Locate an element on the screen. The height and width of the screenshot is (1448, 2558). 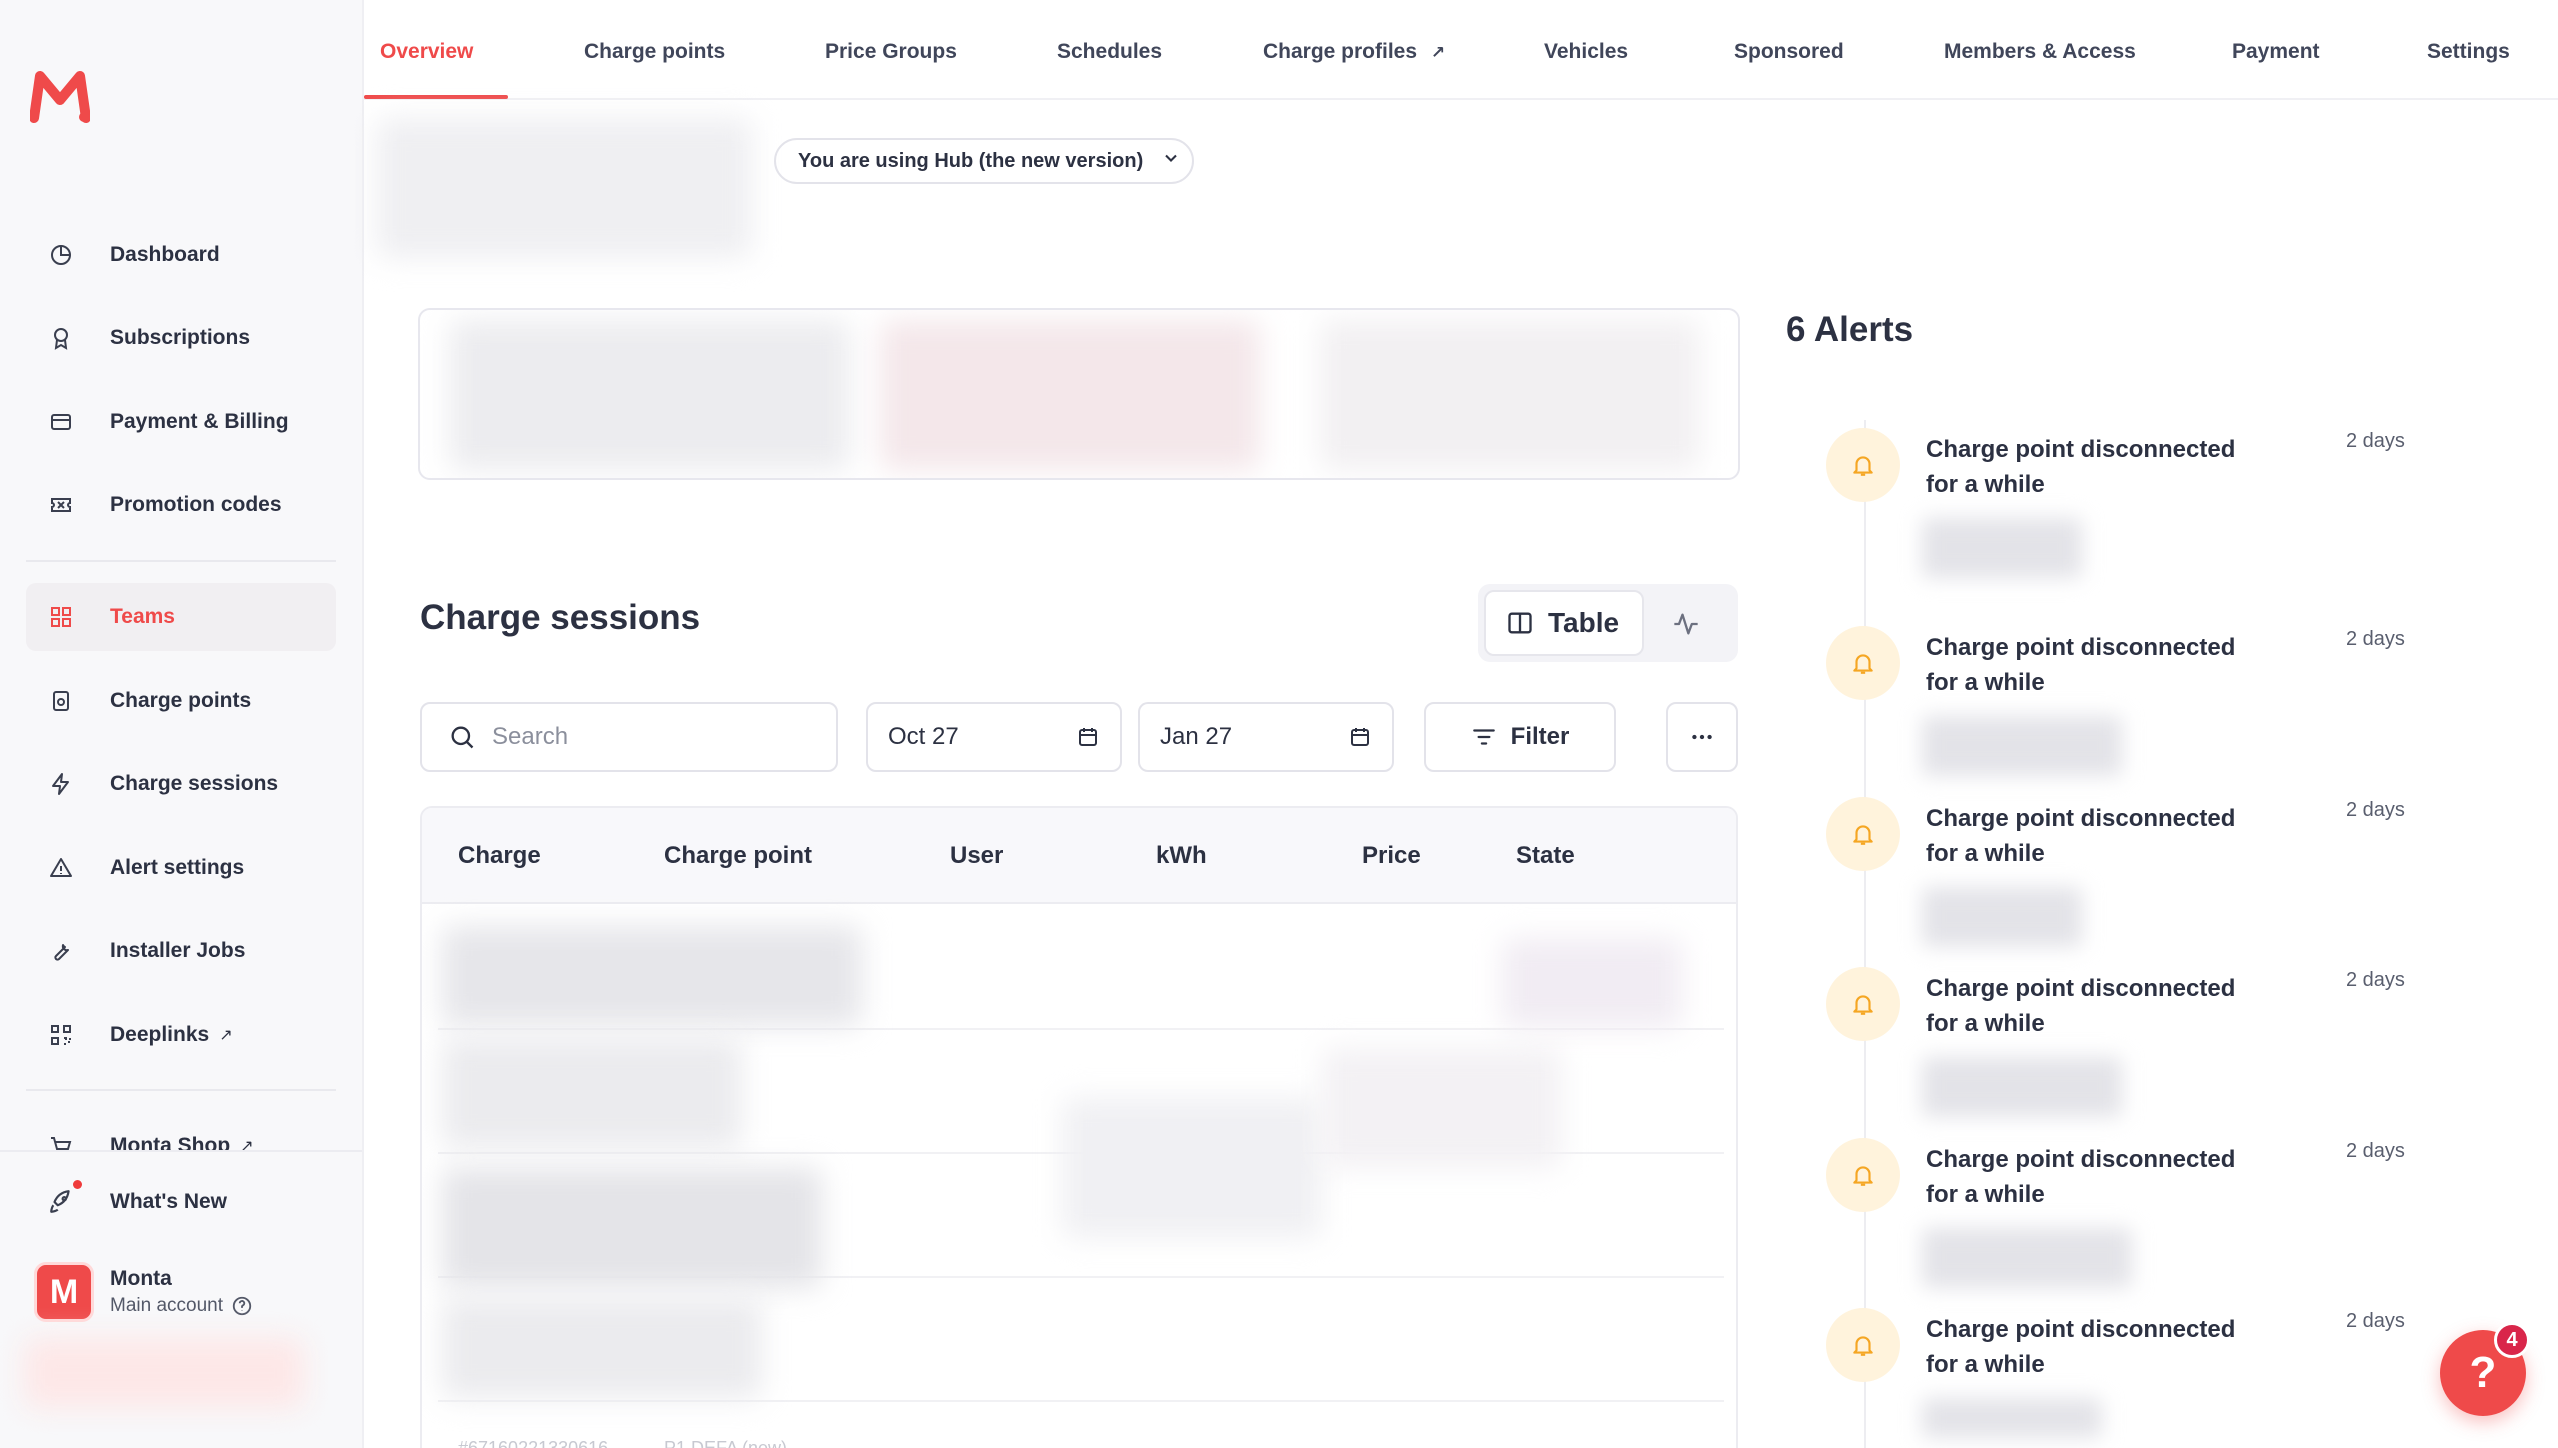
sidebar-item-subscriptions: Subscriptions is located at coordinates (181, 338).